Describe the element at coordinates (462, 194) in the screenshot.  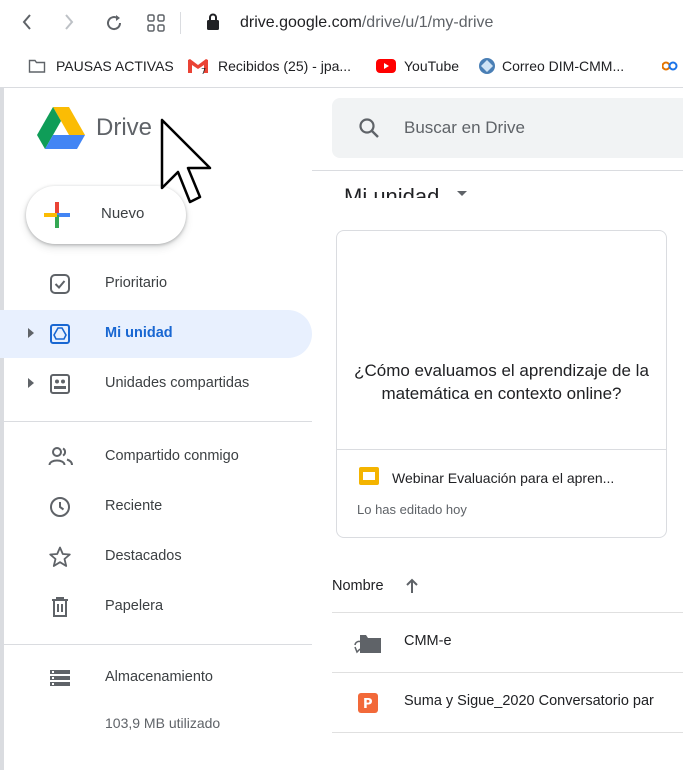
I see `chevron-down-icon` at that location.